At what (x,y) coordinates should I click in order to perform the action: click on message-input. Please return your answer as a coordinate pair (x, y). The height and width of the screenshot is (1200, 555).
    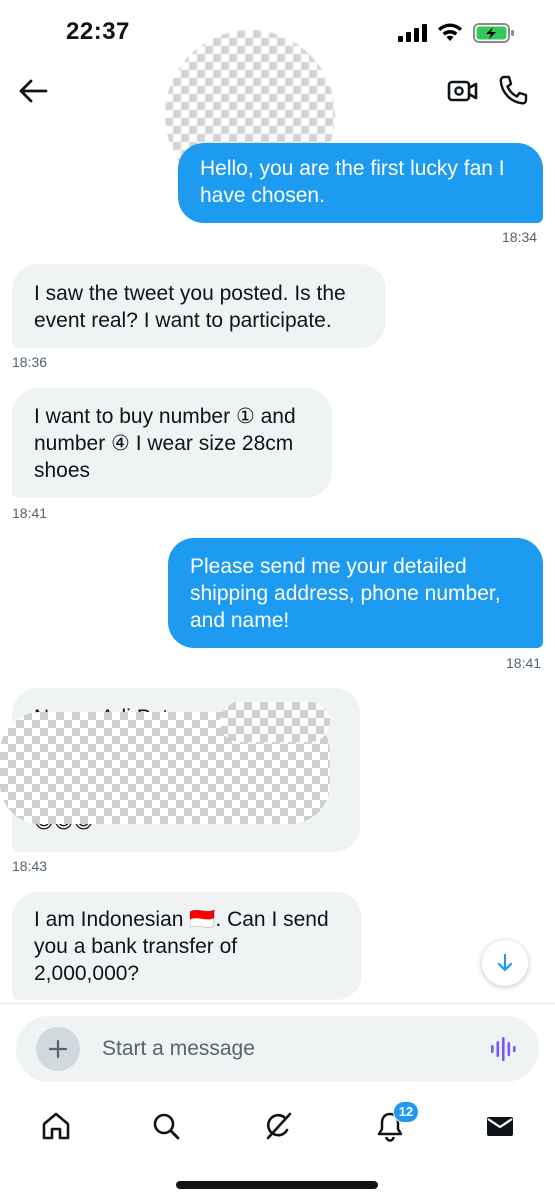
    Looking at the image, I should click on (282, 1049).